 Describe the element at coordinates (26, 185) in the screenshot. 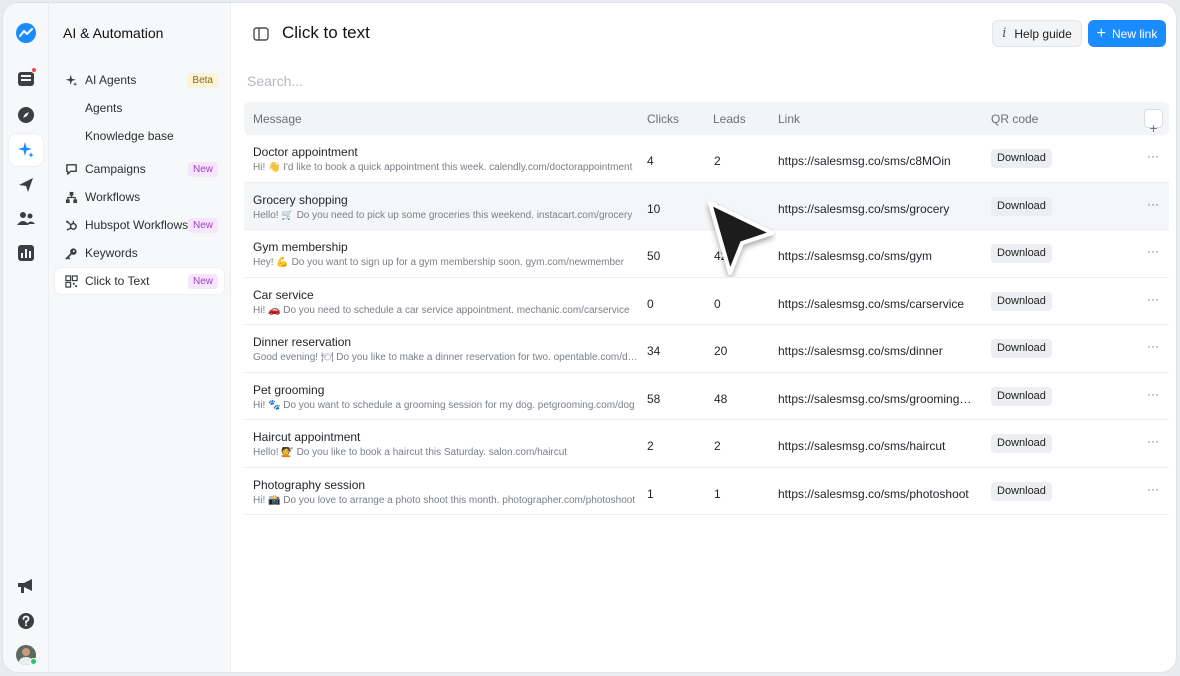

I see `send-icon` at that location.